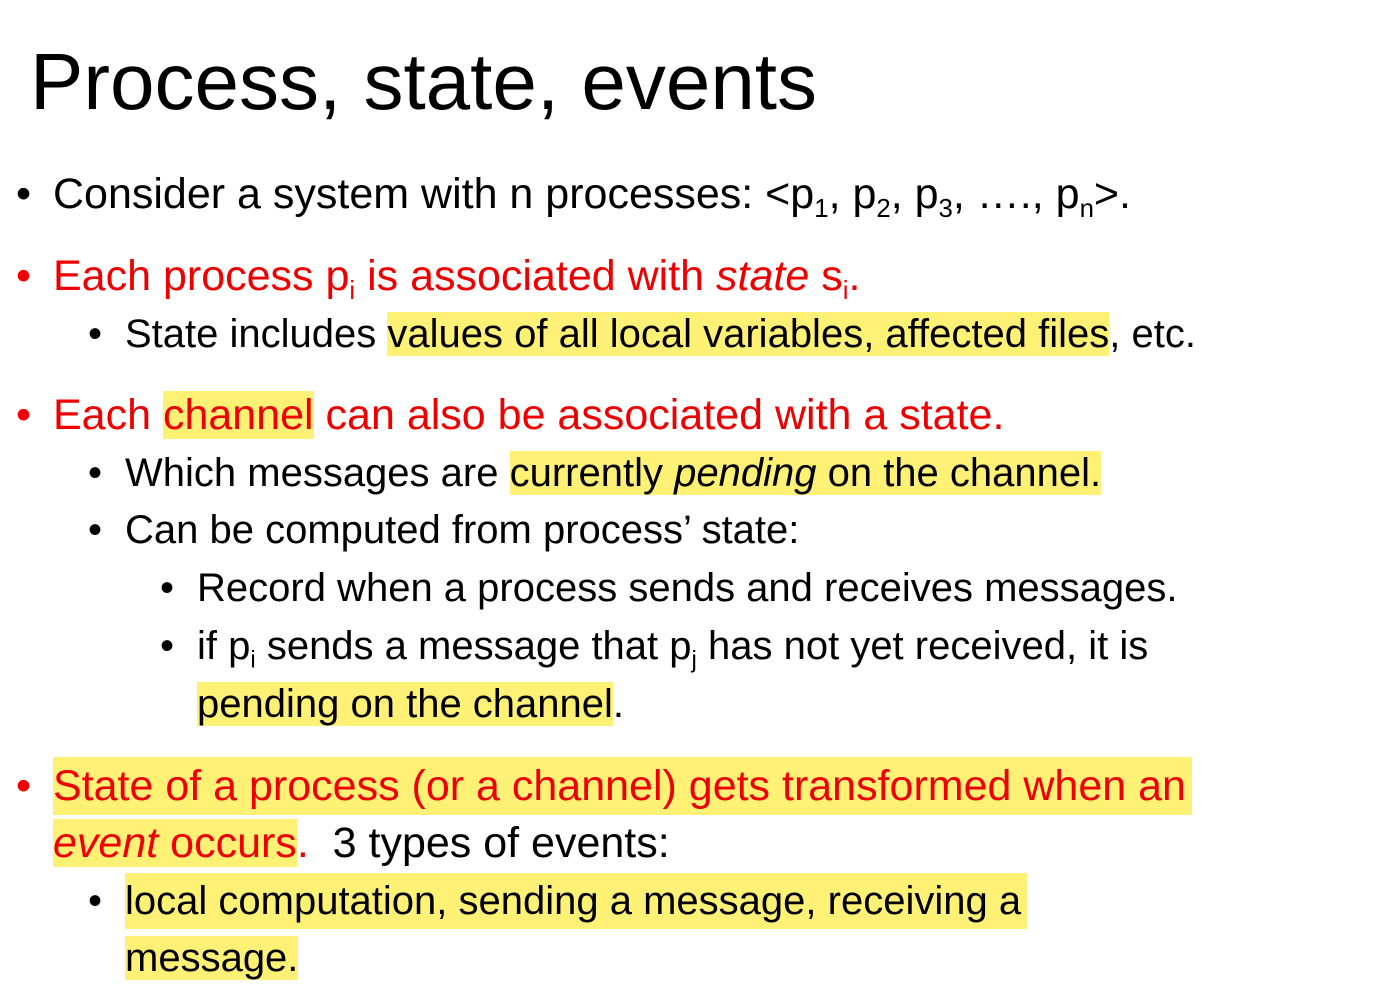  Describe the element at coordinates (462, 530) in the screenshot. I see `bullet-3-sub-2-text: Can be computed from process’ state:` at that location.